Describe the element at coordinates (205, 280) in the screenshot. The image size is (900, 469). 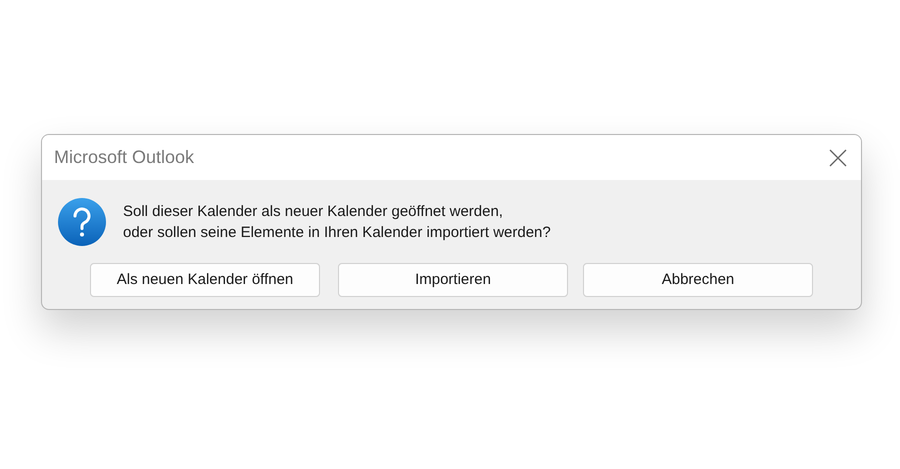
I see `dialog-button: Als neuen Kalender öffnen` at that location.